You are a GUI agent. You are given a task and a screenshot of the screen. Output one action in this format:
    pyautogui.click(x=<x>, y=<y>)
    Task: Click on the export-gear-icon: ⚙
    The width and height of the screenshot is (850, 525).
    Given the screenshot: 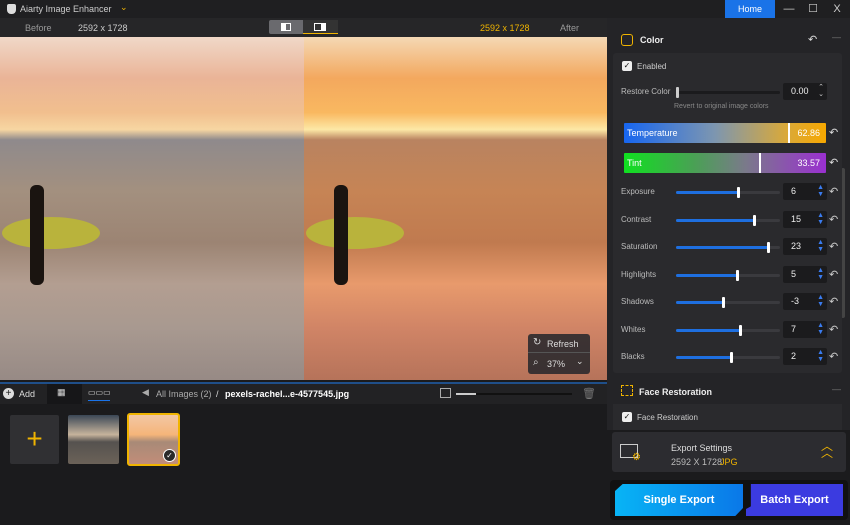 What is the action you would take?
    pyautogui.click(x=636, y=457)
    